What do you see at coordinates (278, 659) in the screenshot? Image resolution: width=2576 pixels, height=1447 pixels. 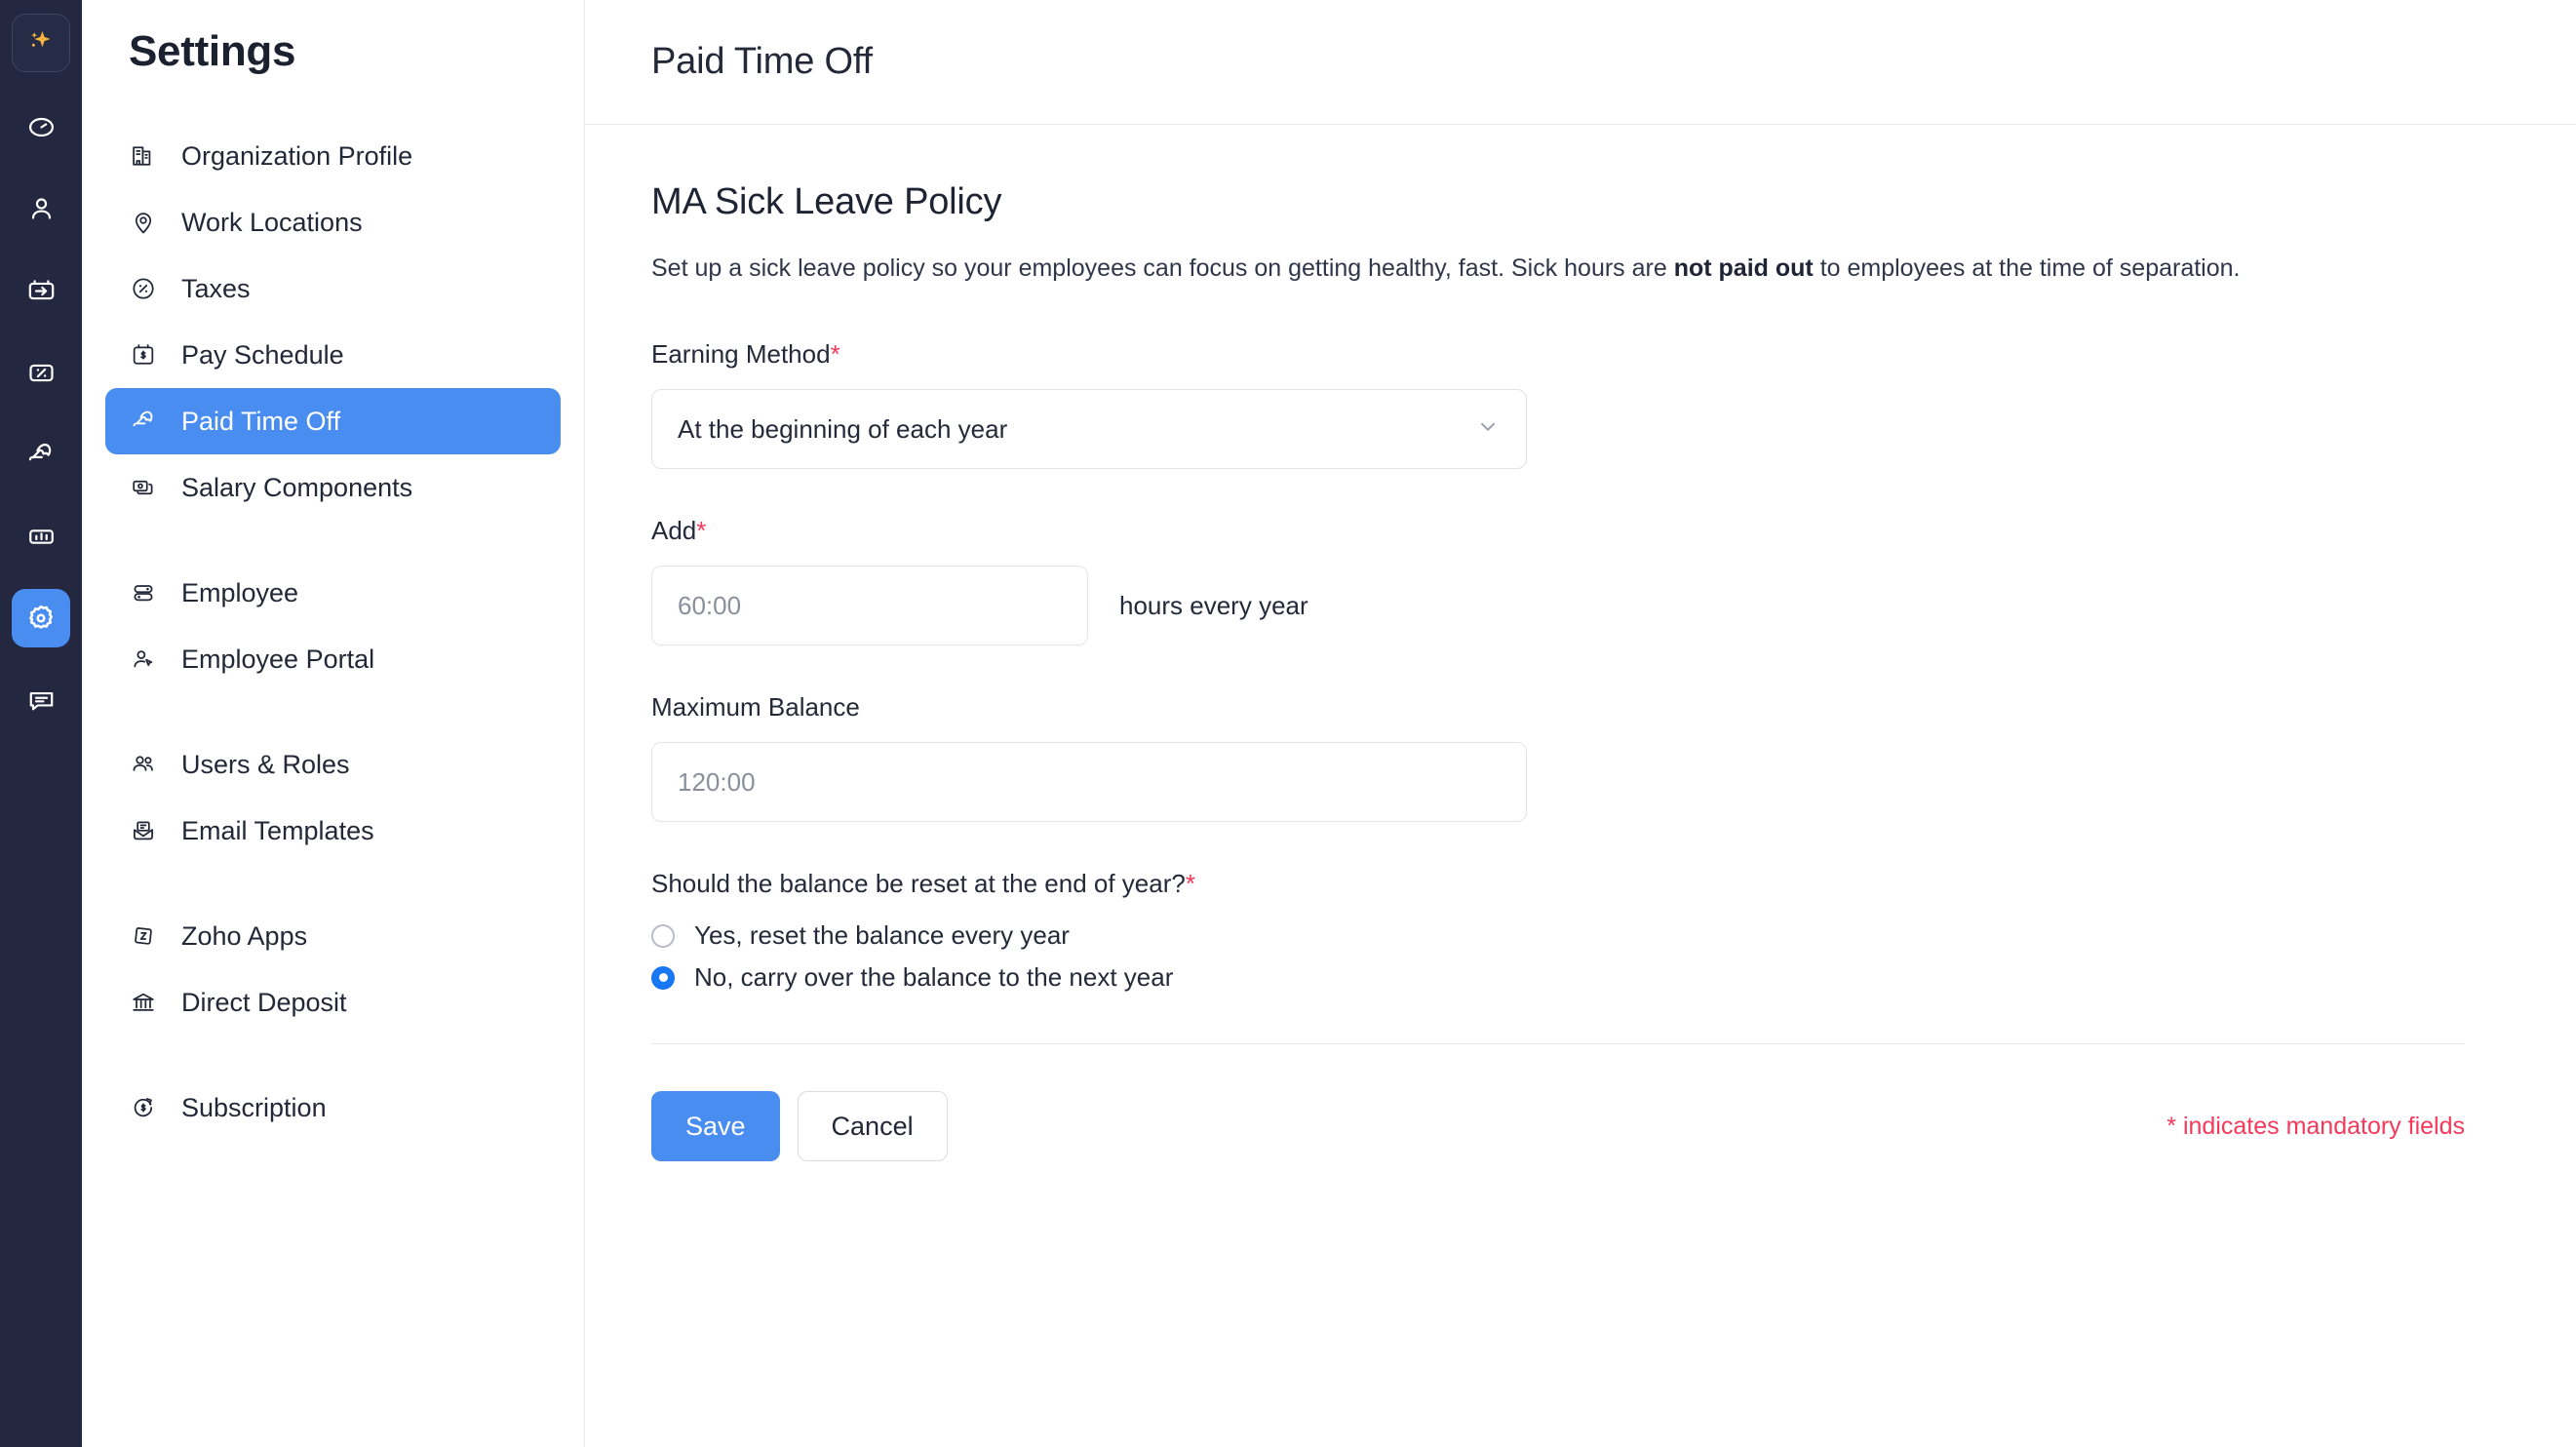 I see `sidebar-item-label: Employee Portal` at bounding box center [278, 659].